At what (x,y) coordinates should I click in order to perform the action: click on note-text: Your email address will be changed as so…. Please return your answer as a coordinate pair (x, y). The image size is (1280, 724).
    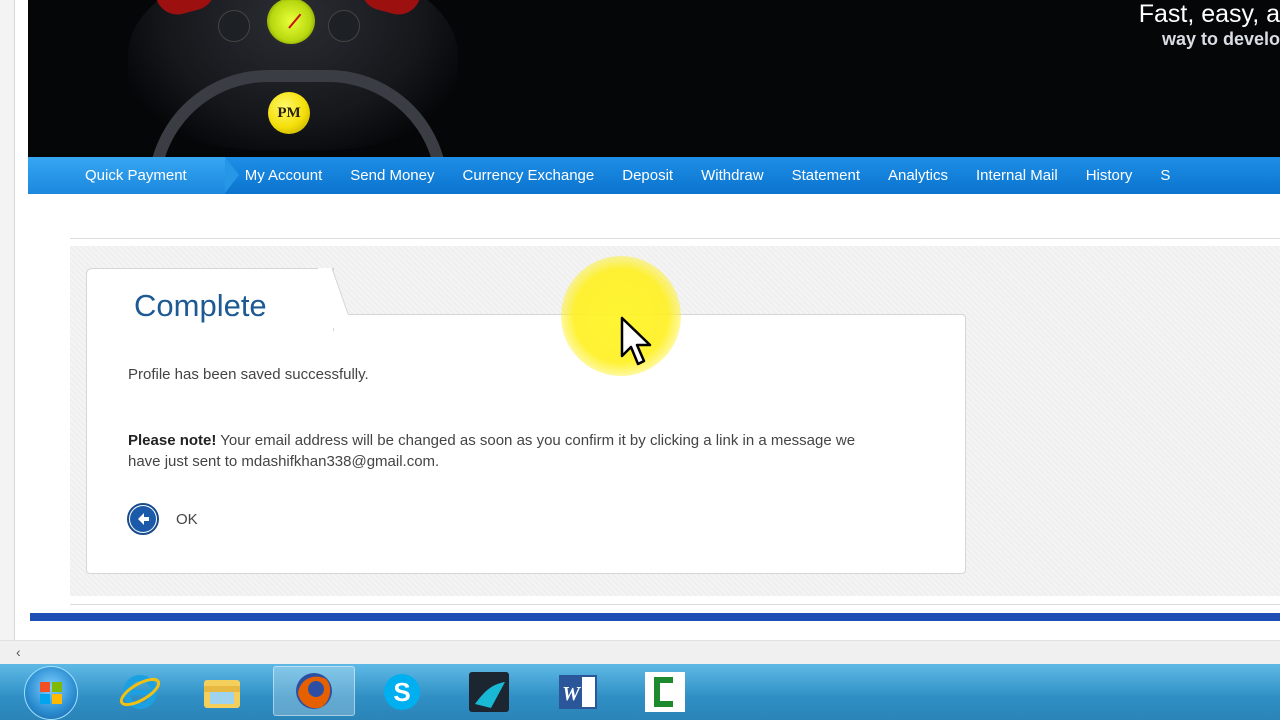
    Looking at the image, I should click on (492, 451).